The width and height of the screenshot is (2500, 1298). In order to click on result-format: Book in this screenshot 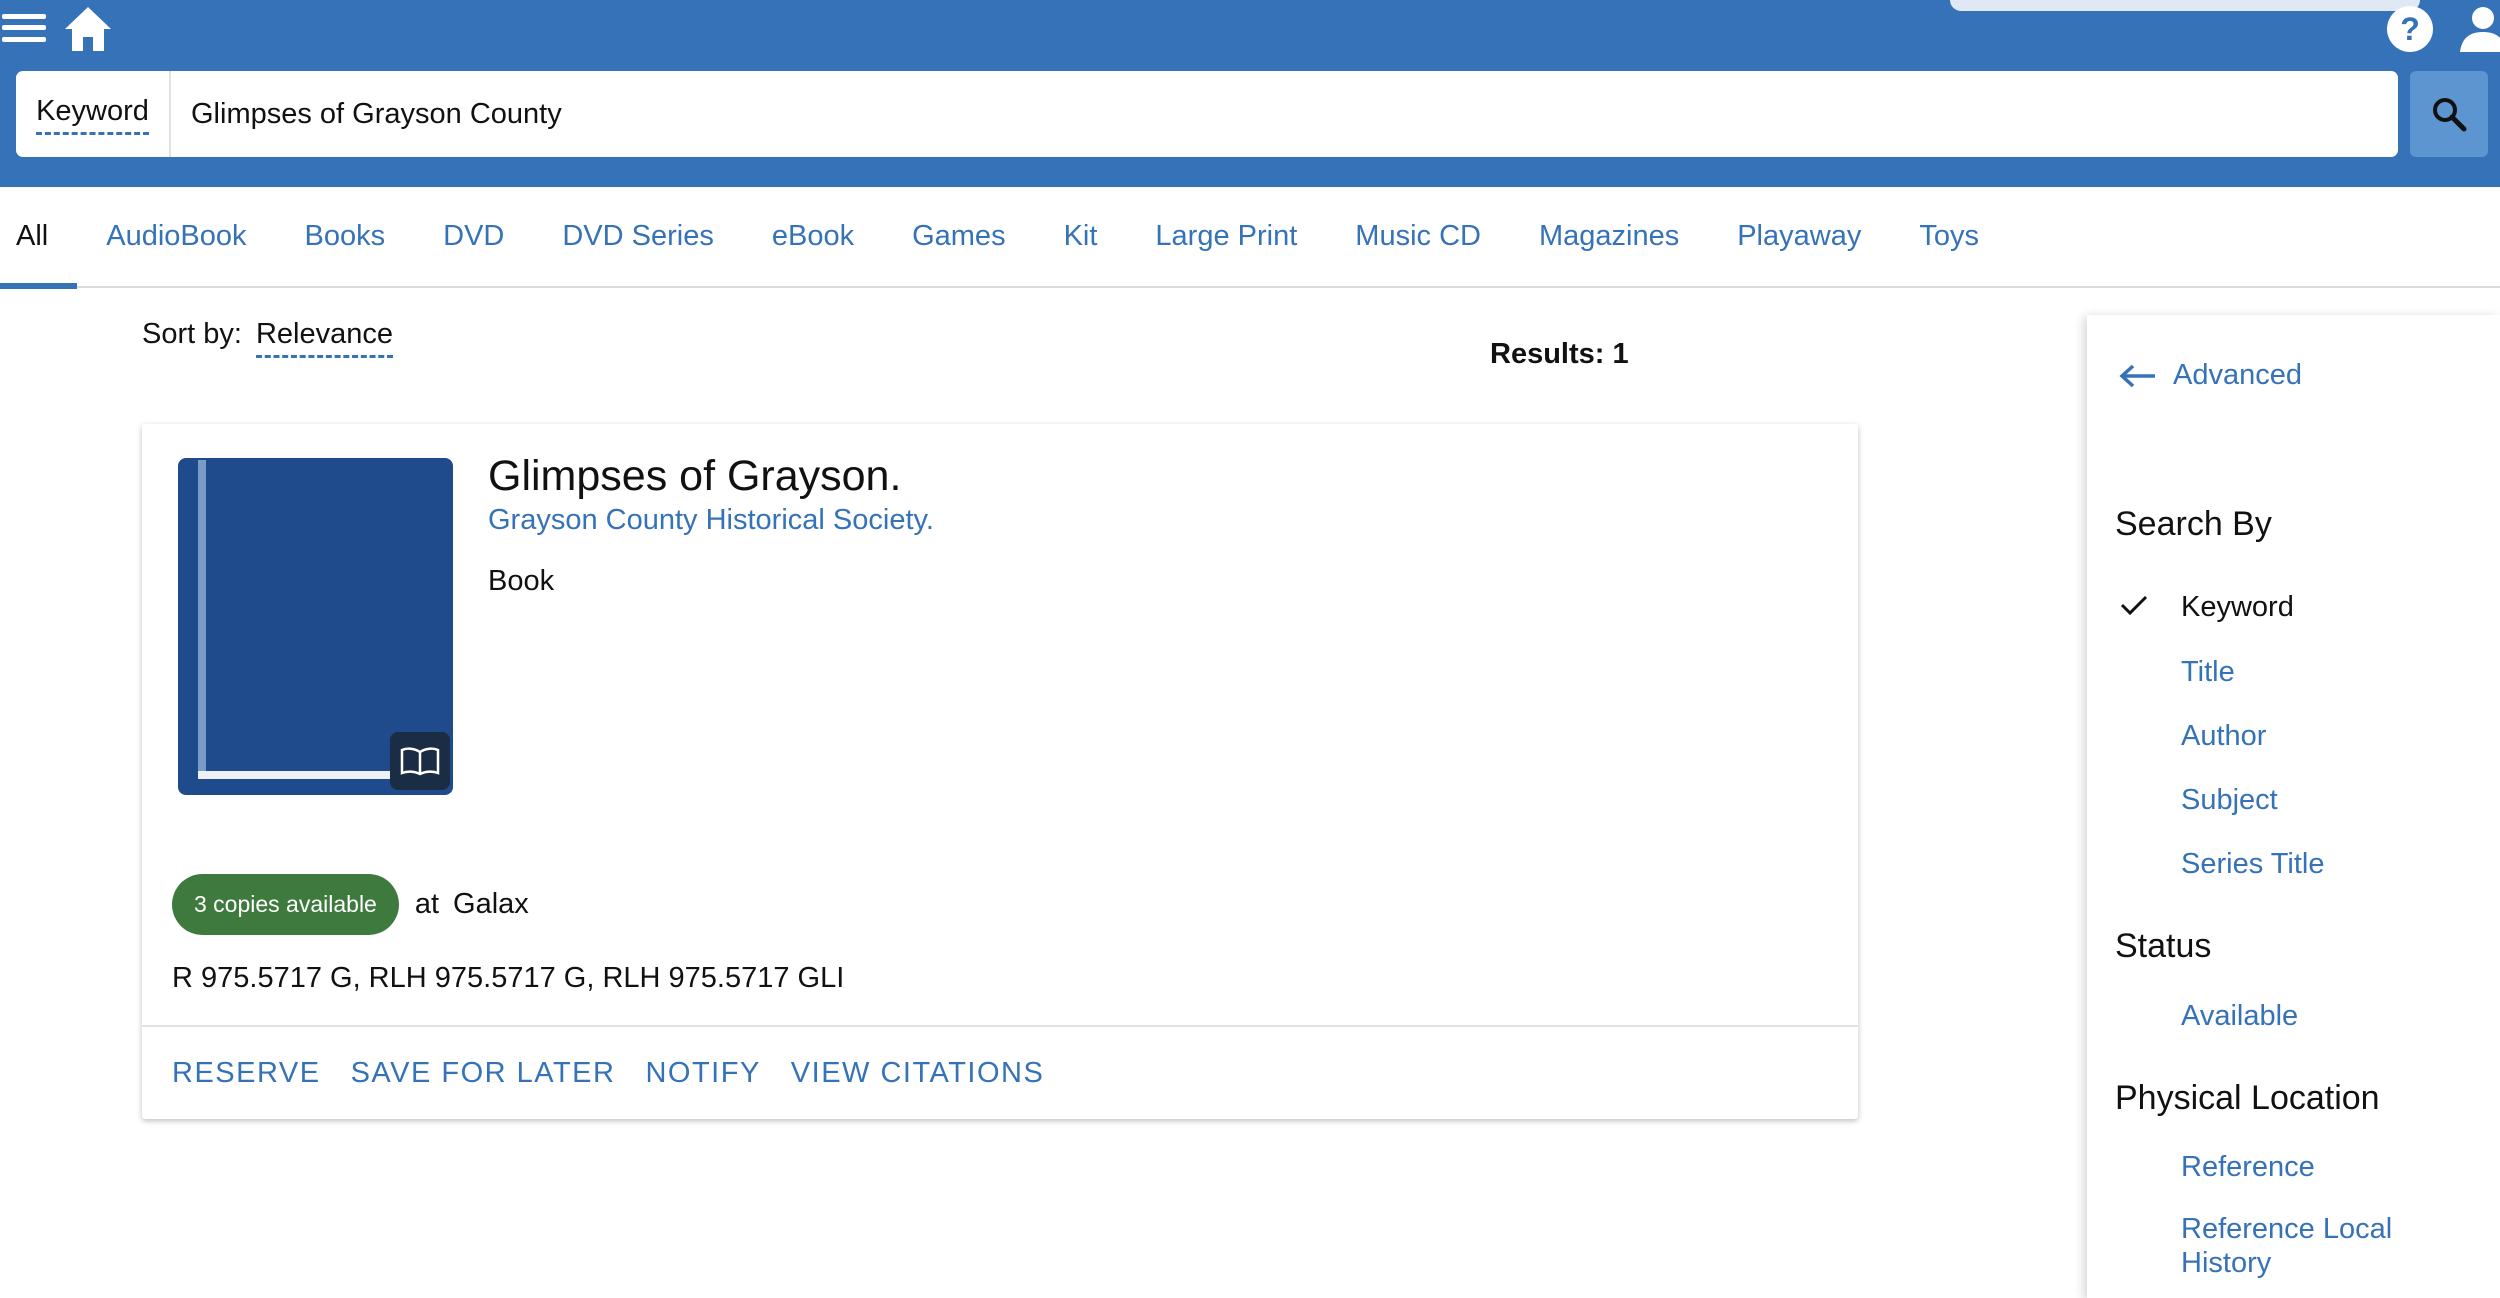, I will do `click(521, 581)`.